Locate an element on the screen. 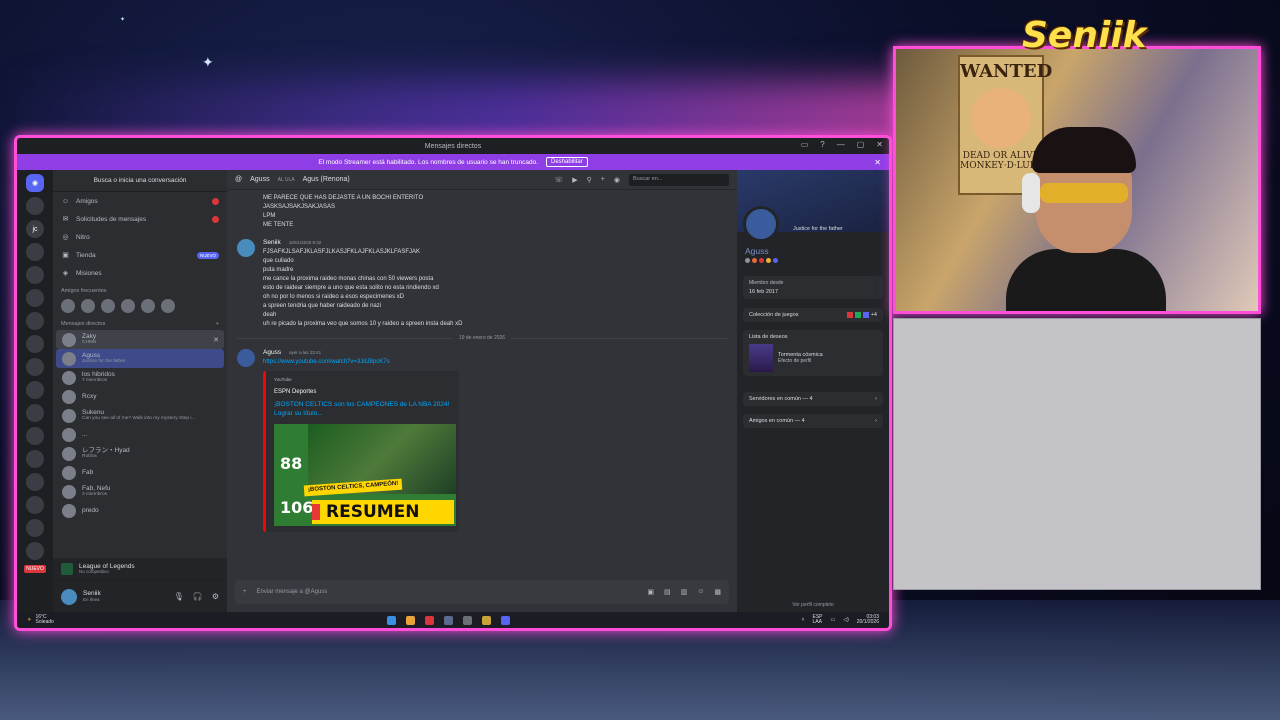  system-tray: ˄ ESP LAA ▭ ◁) 03:03 20/1/2026 is located at coordinates (840, 620).